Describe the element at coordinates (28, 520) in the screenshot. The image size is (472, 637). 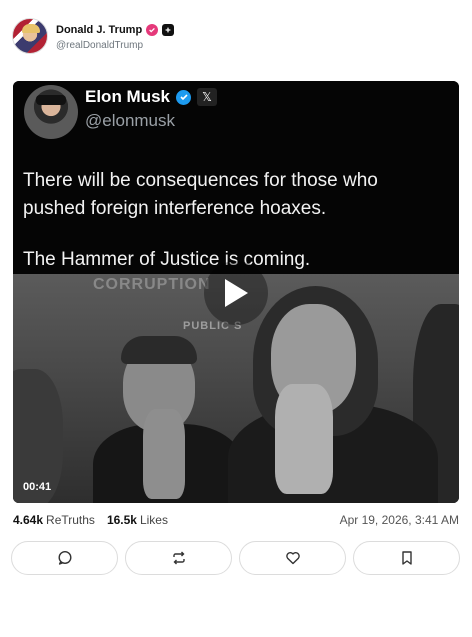
I see `retruths-count: 4.64k` at that location.